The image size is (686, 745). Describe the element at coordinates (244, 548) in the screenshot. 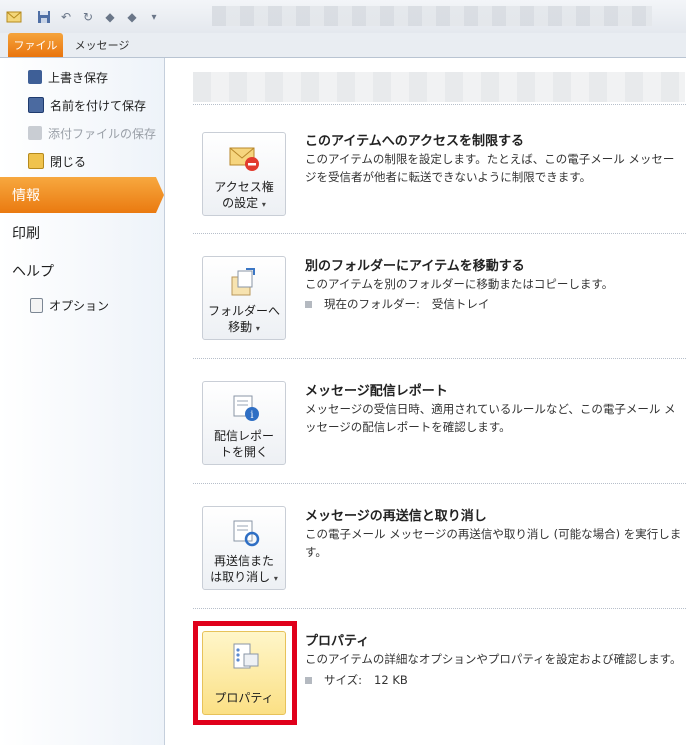

I see `resend-recall-button: 再送信また は取り消し ▾` at that location.